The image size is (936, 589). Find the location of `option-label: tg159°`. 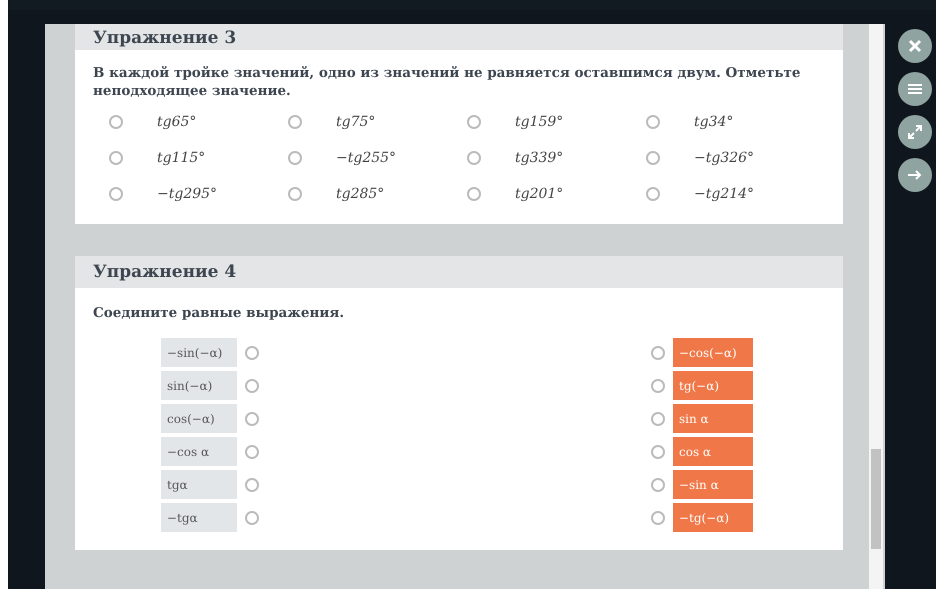

option-label: tg159° is located at coordinates (539, 122).